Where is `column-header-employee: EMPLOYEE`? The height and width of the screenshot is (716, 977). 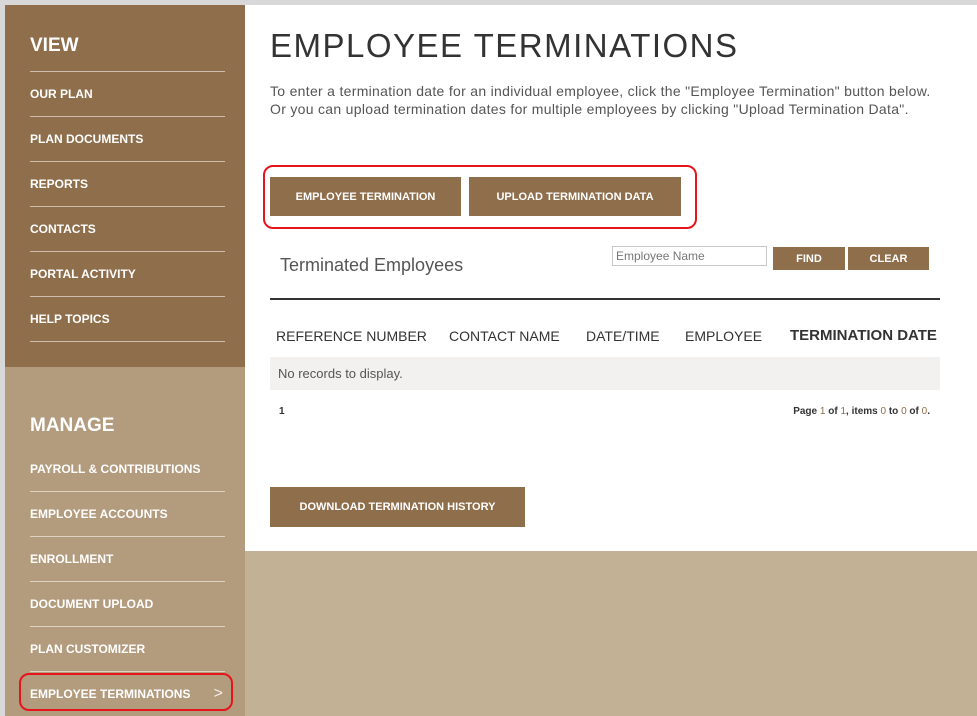
column-header-employee: EMPLOYEE is located at coordinates (723, 336).